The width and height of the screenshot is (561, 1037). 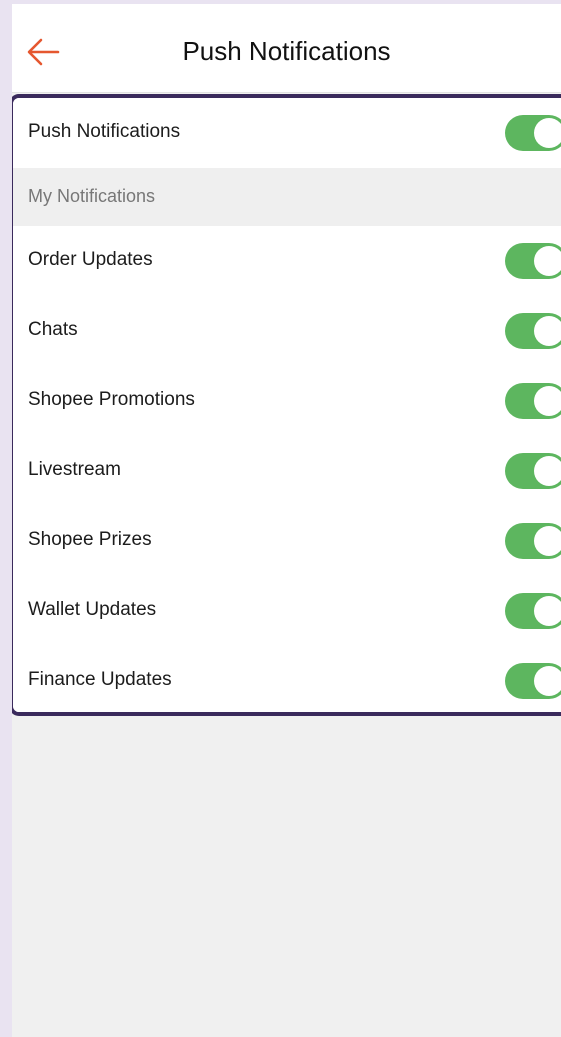 I want to click on shopee-prizes-label: Shopee Prizes, so click(x=90, y=539).